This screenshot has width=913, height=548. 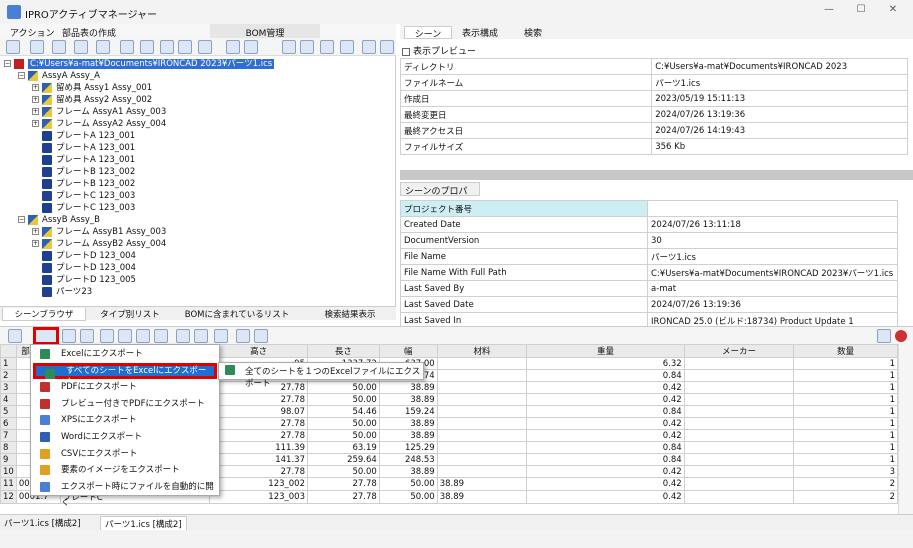 What do you see at coordinates (905, 429) in the screenshot?
I see `grid-scrollbar` at bounding box center [905, 429].